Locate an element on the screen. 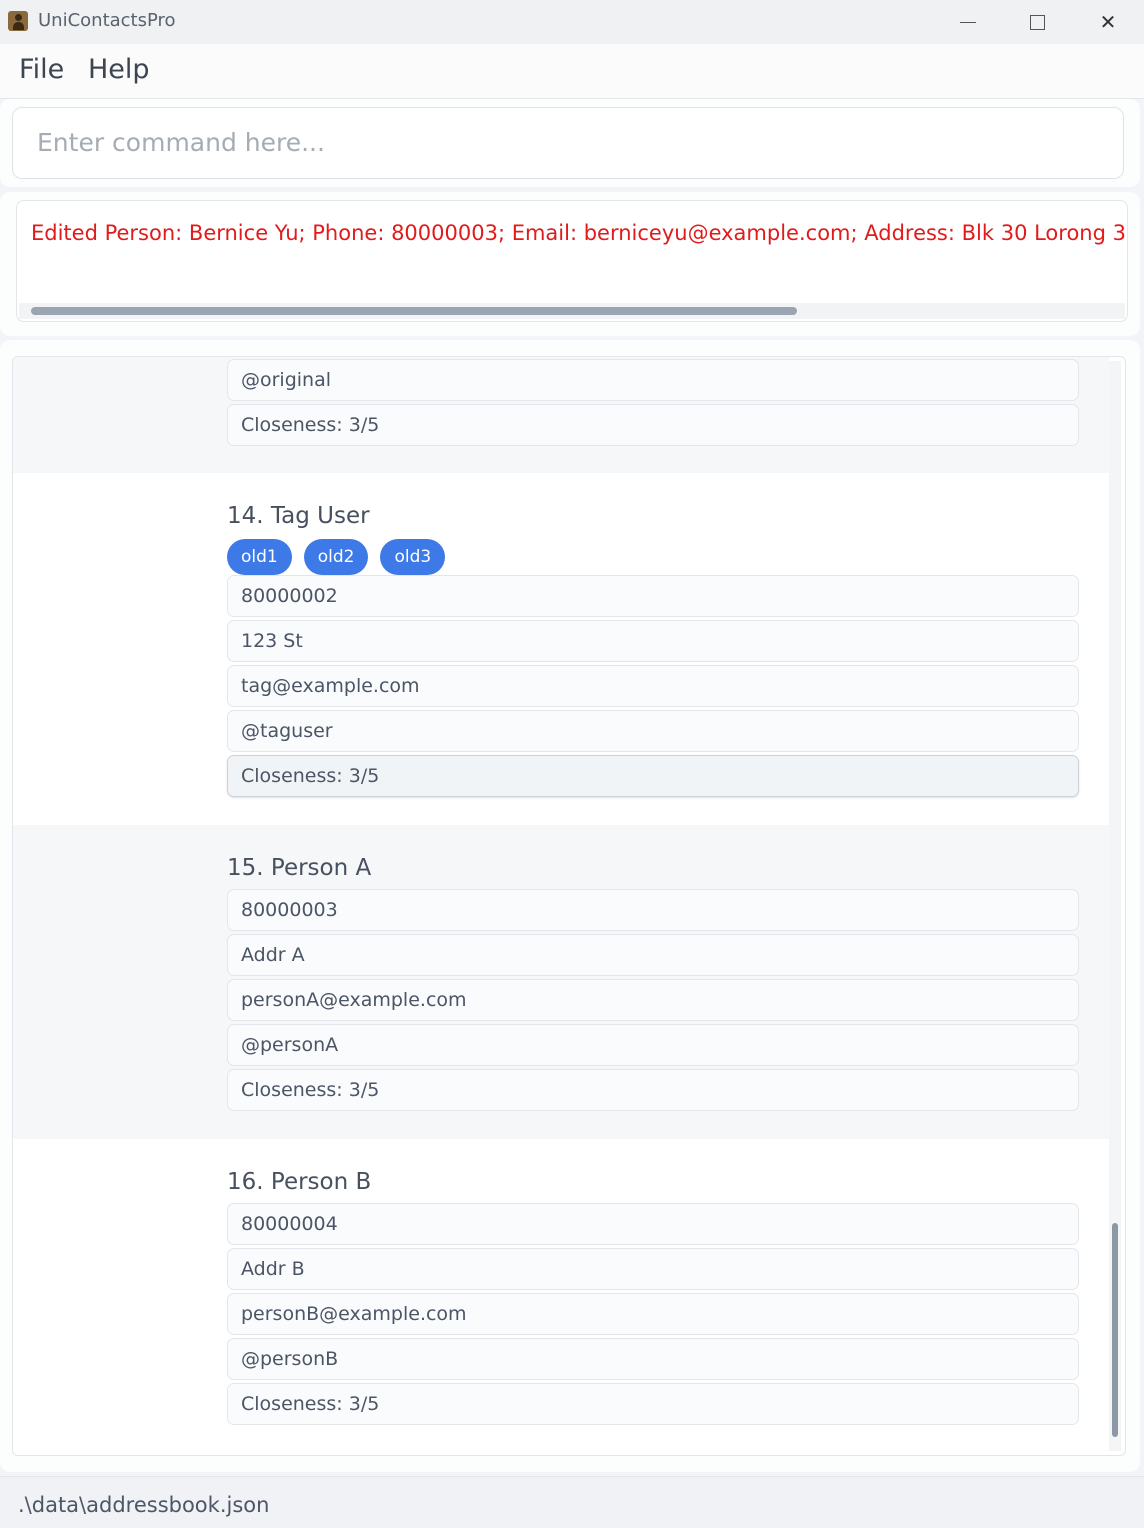 The width and height of the screenshot is (1144, 1528). tag-badge: old2 is located at coordinates (336, 557).